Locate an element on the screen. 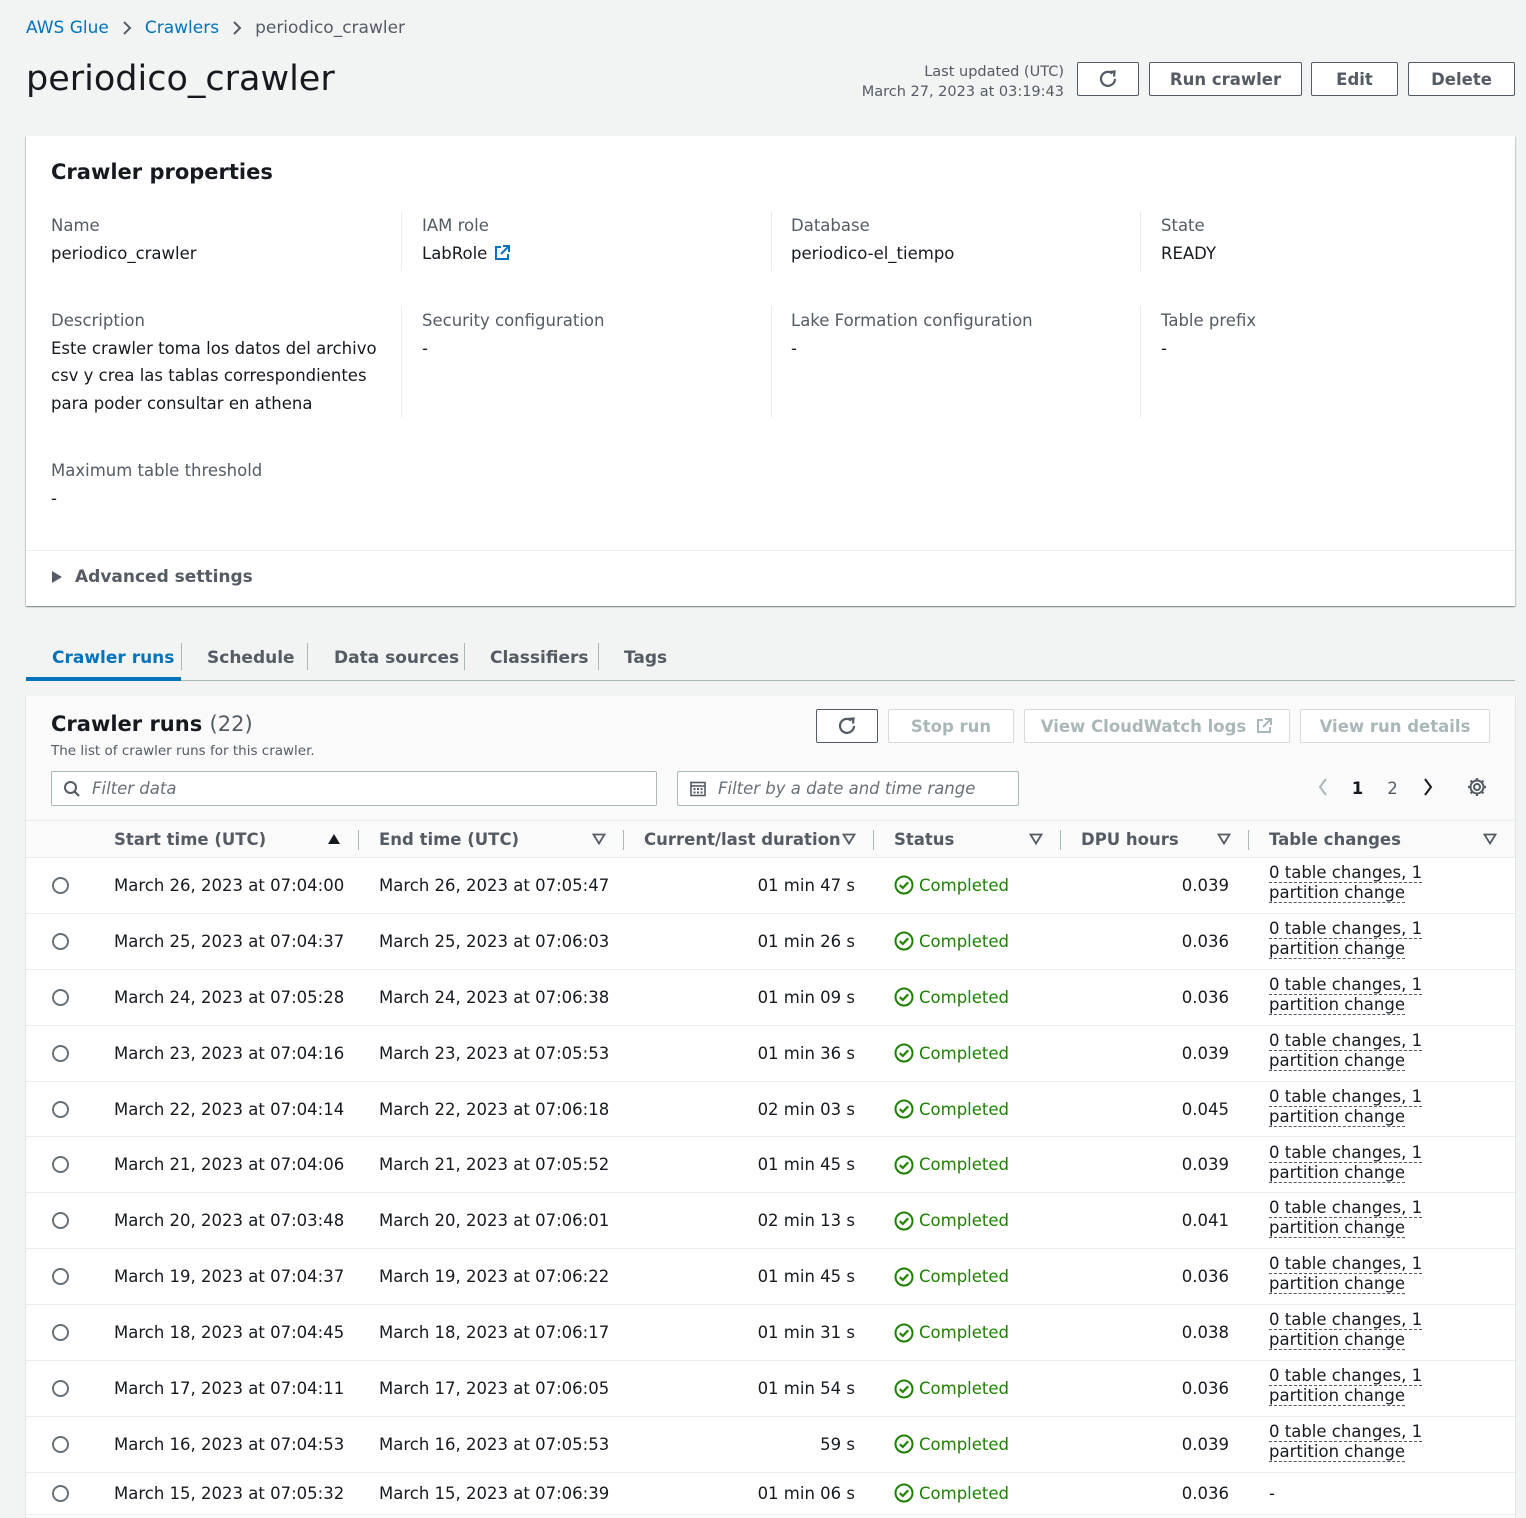 The width and height of the screenshot is (1526, 1518). edit-button: Edit is located at coordinates (1354, 79).